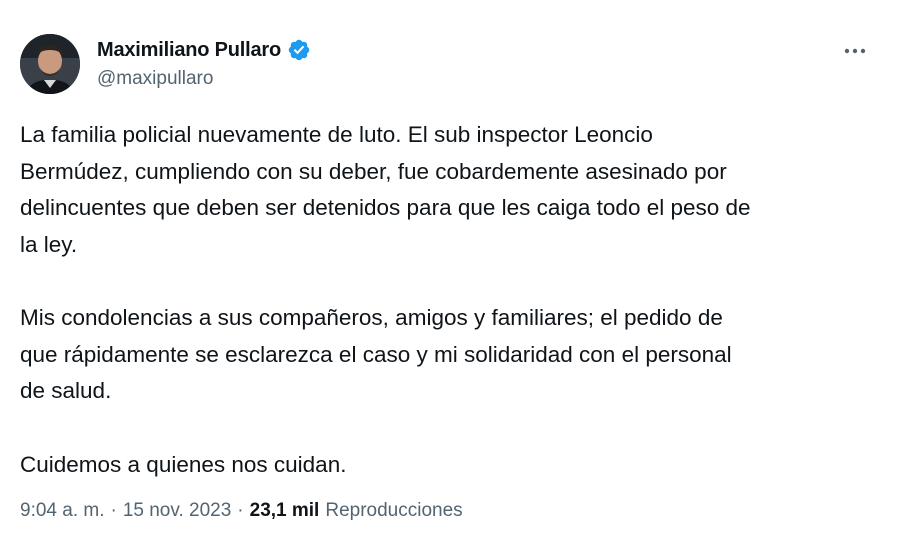 The height and width of the screenshot is (551, 900). What do you see at coordinates (204, 79) in the screenshot?
I see `user-handle: @maxipullaro` at bounding box center [204, 79].